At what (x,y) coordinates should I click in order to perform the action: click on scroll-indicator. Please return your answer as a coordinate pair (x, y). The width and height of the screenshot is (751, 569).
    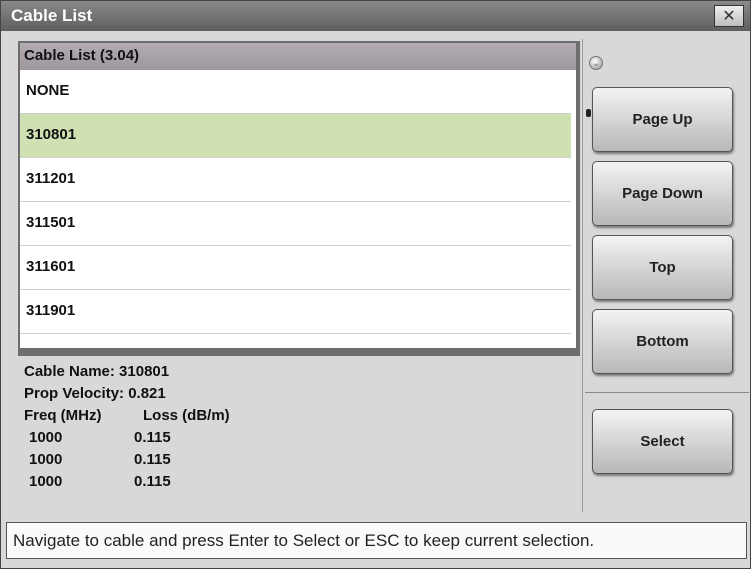
    Looking at the image, I should click on (588, 113).